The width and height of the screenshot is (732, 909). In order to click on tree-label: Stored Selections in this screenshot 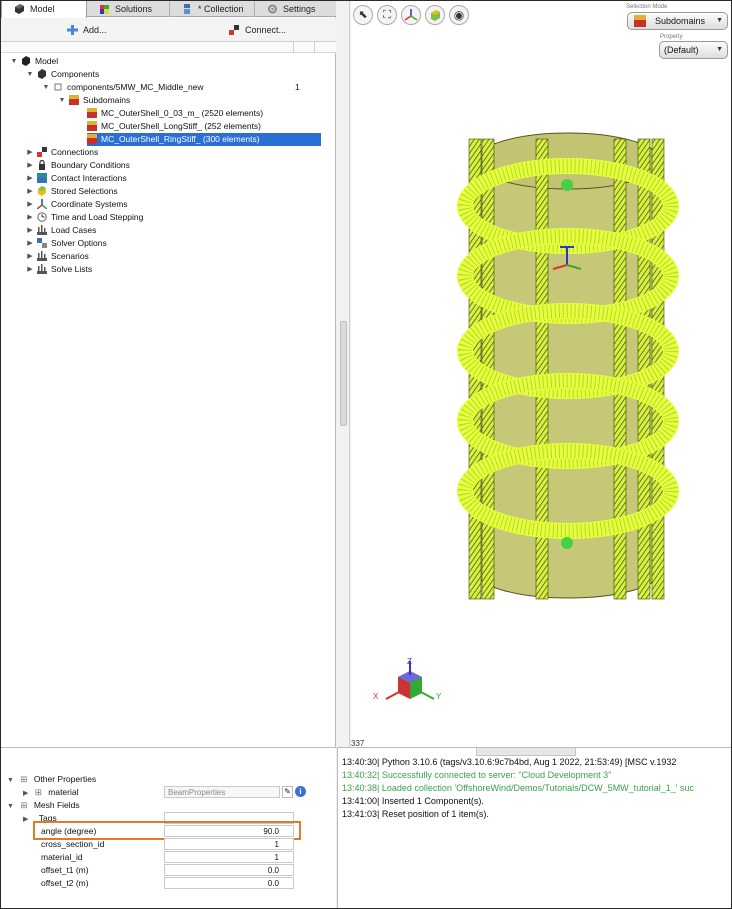, I will do `click(84, 191)`.